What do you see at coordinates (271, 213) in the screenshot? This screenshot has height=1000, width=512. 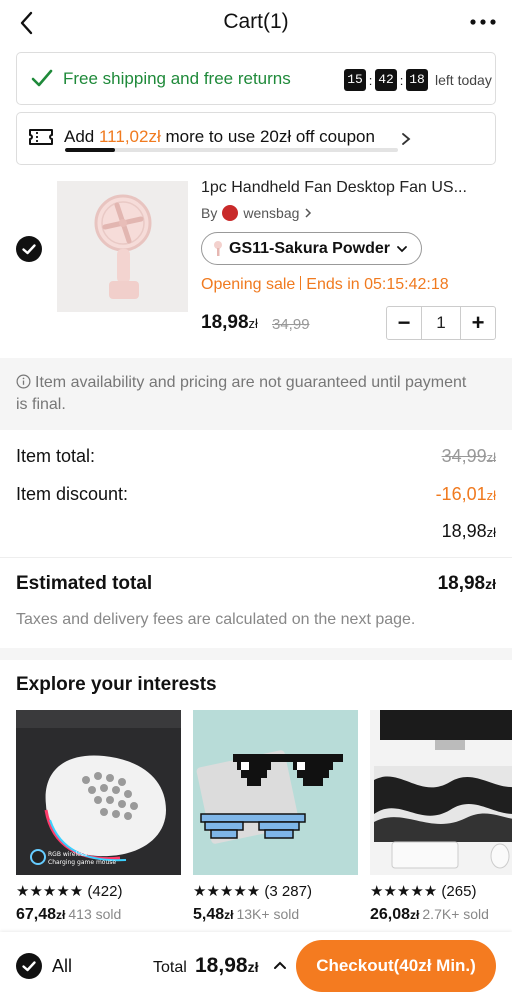 I see `store-name: wensbag` at bounding box center [271, 213].